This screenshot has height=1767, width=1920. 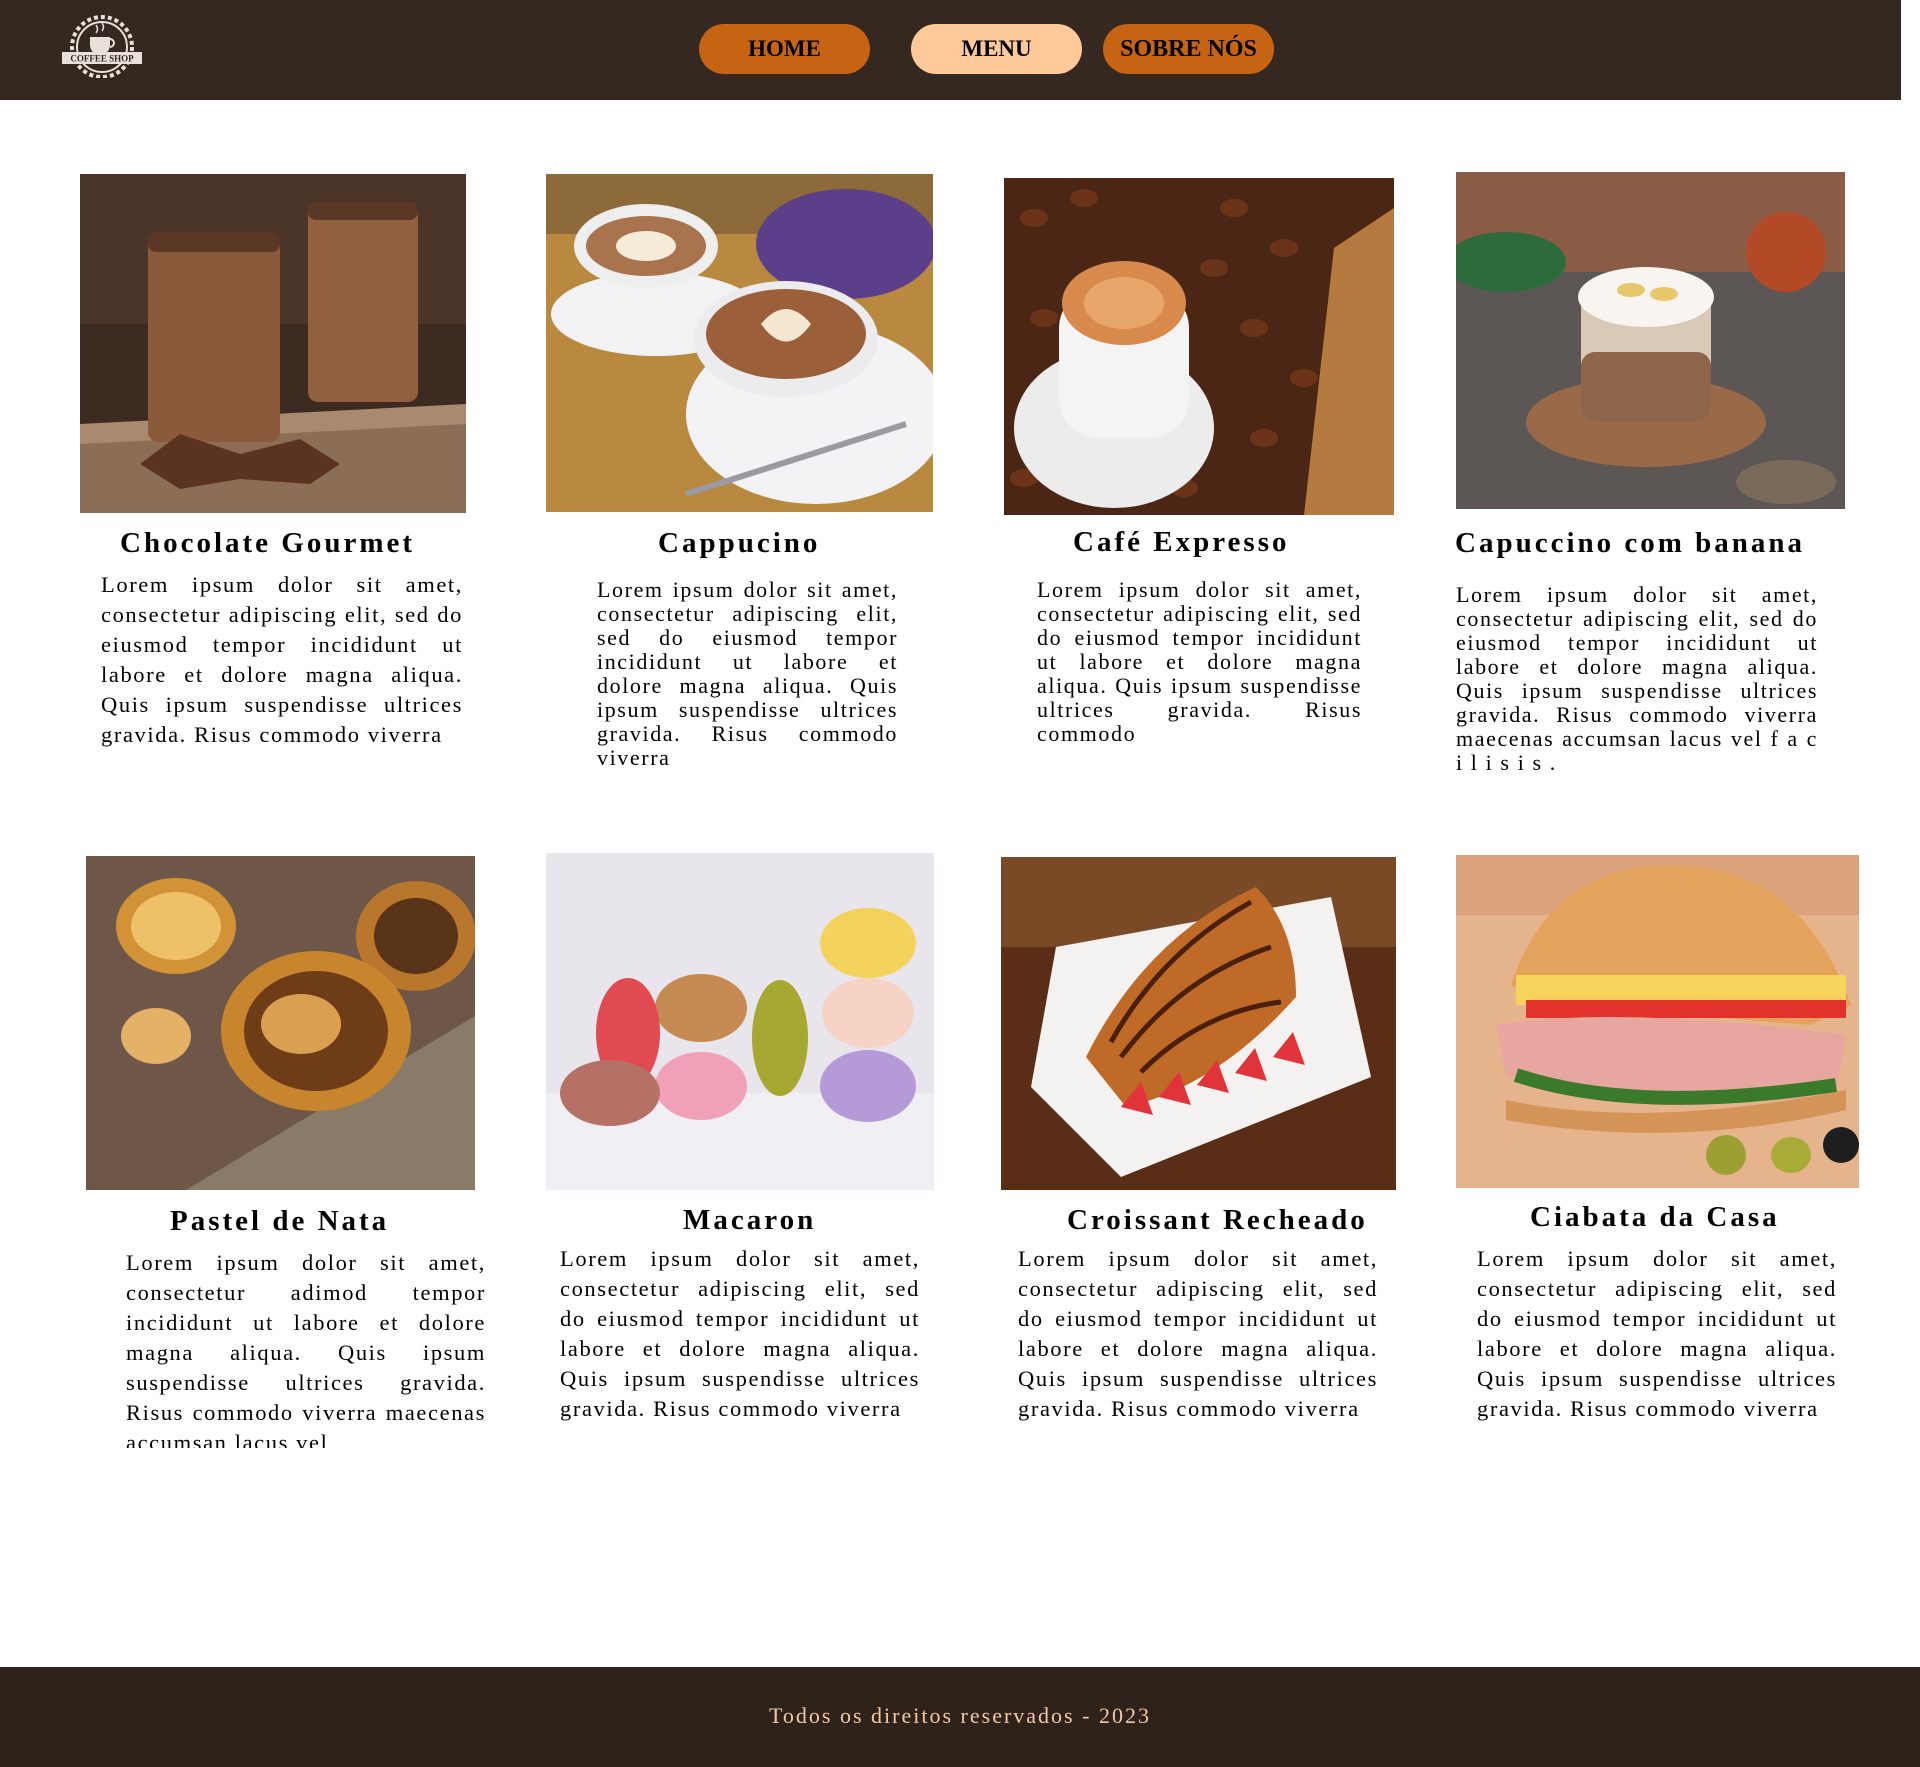 I want to click on menu-item-photo-expresso, so click(x=1199, y=346).